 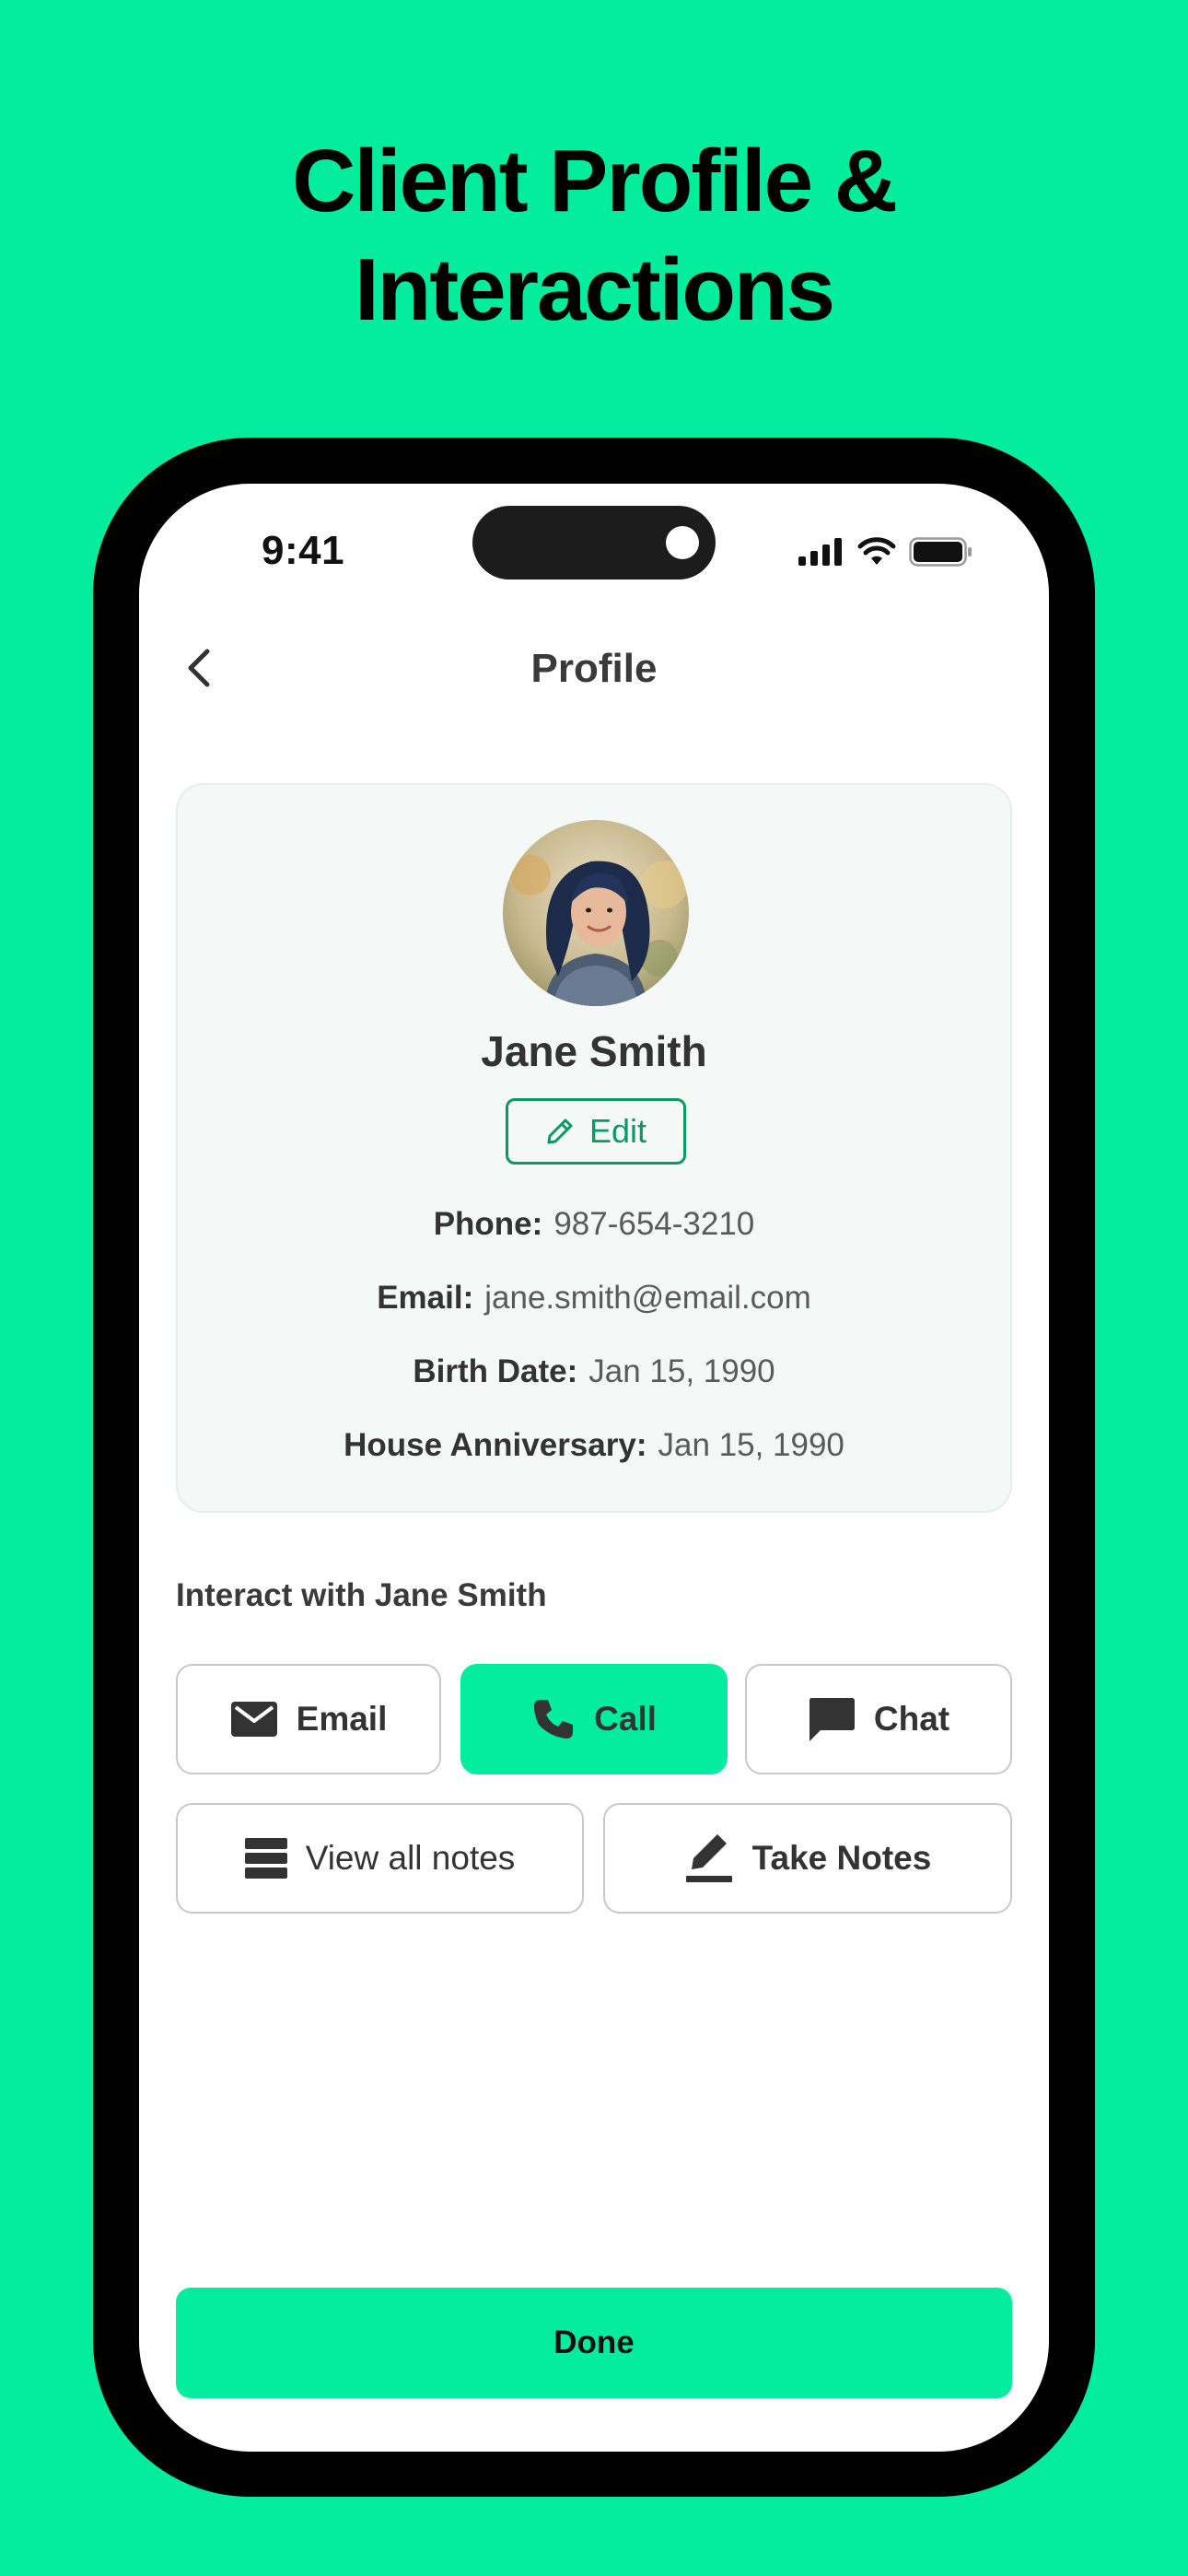 What do you see at coordinates (647, 1298) in the screenshot?
I see `email-value: jane.smith@email.com` at bounding box center [647, 1298].